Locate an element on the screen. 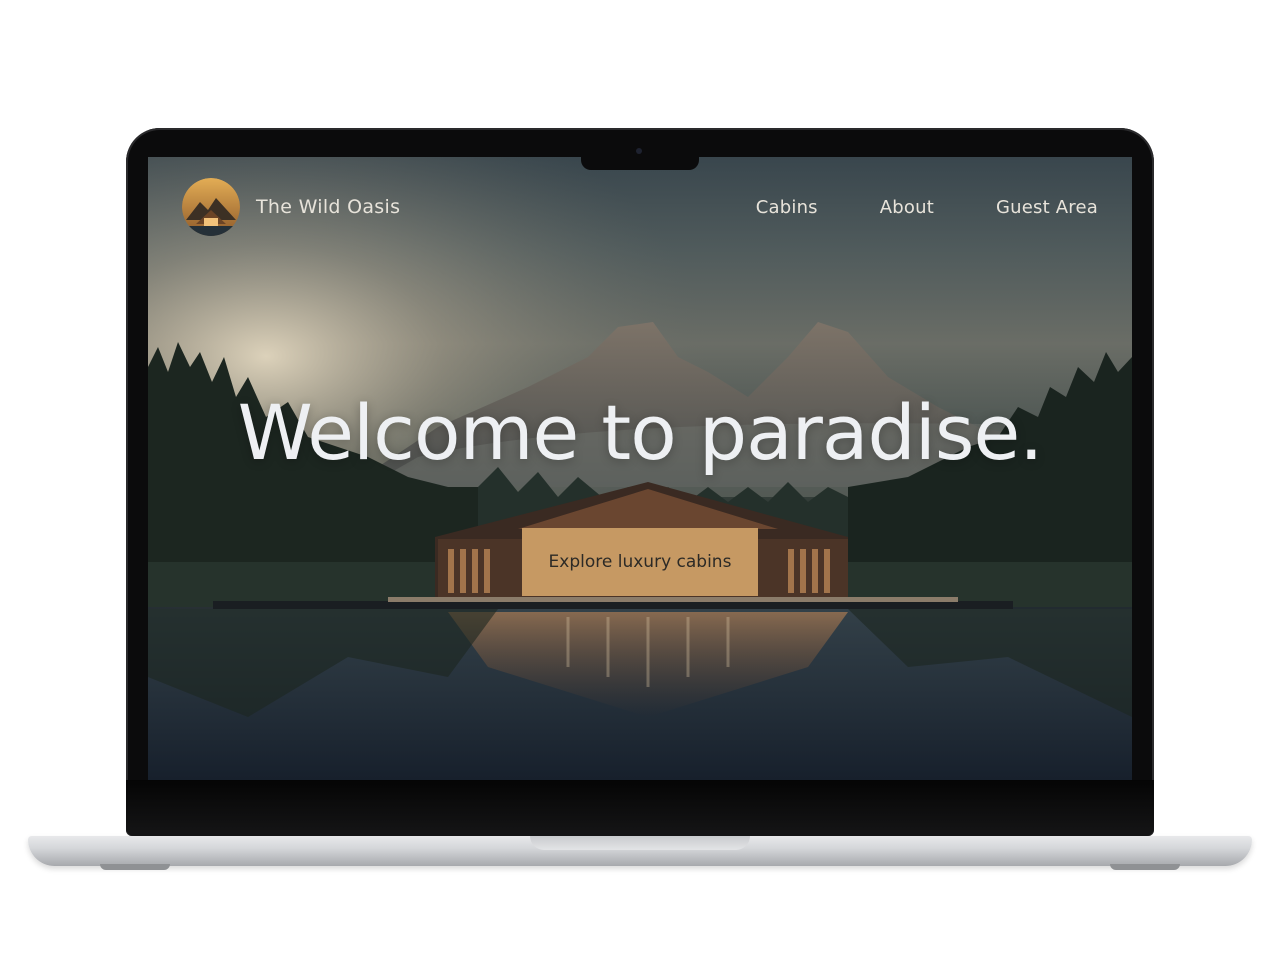 The image size is (1280, 958). laptop-bezel-bottom is located at coordinates (640, 808).